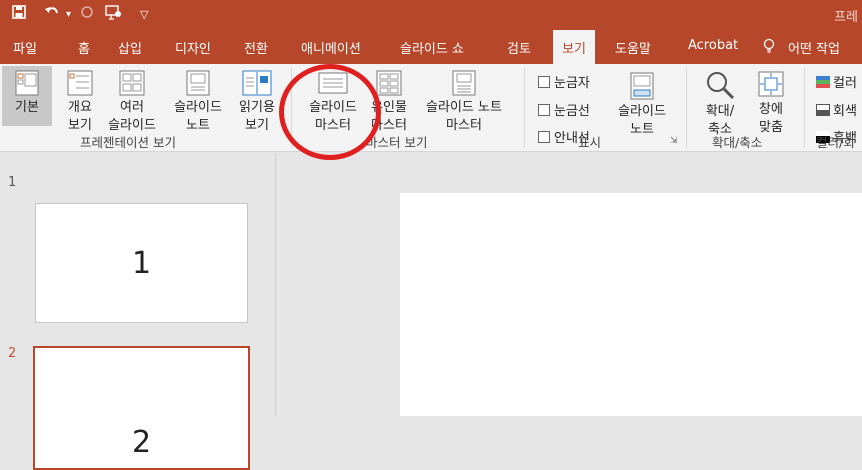 The height and width of the screenshot is (470, 862). Describe the element at coordinates (19, 13) in the screenshot. I see `save-icon` at that location.